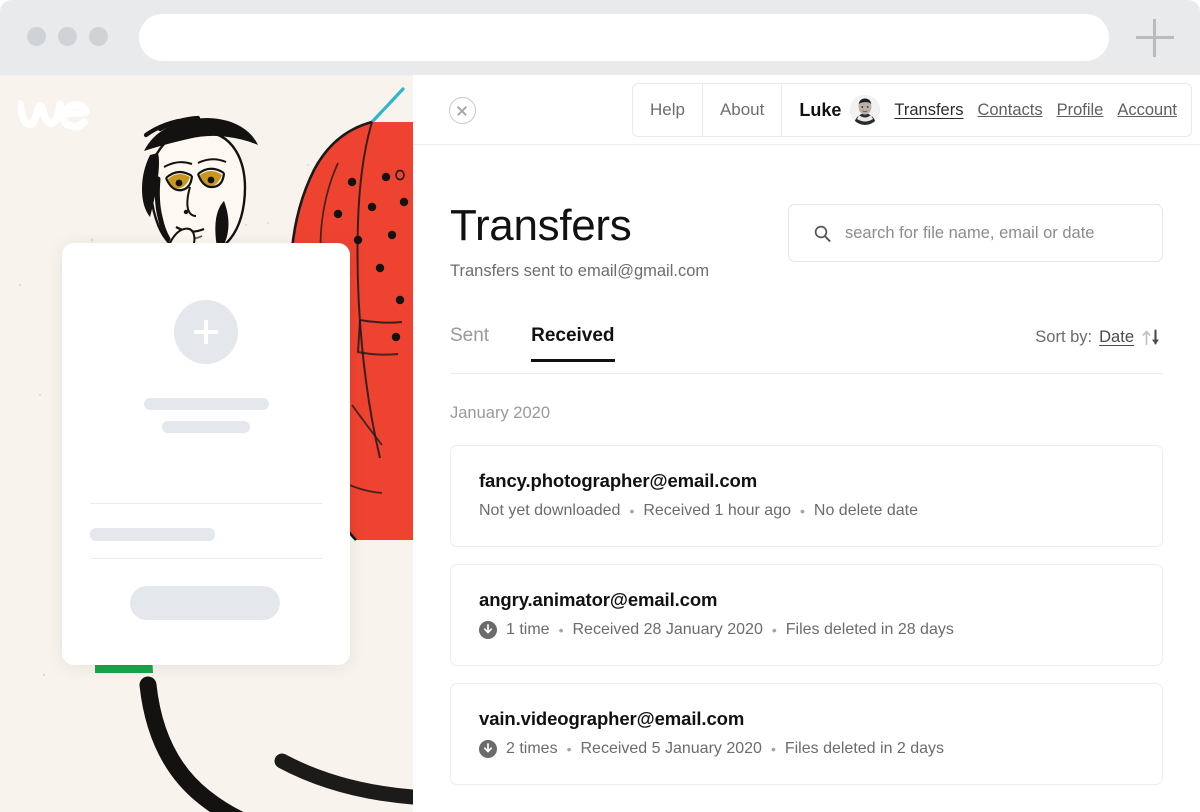 This screenshot has height=812, width=1200. I want to click on upload-button-placeholder, so click(205, 603).